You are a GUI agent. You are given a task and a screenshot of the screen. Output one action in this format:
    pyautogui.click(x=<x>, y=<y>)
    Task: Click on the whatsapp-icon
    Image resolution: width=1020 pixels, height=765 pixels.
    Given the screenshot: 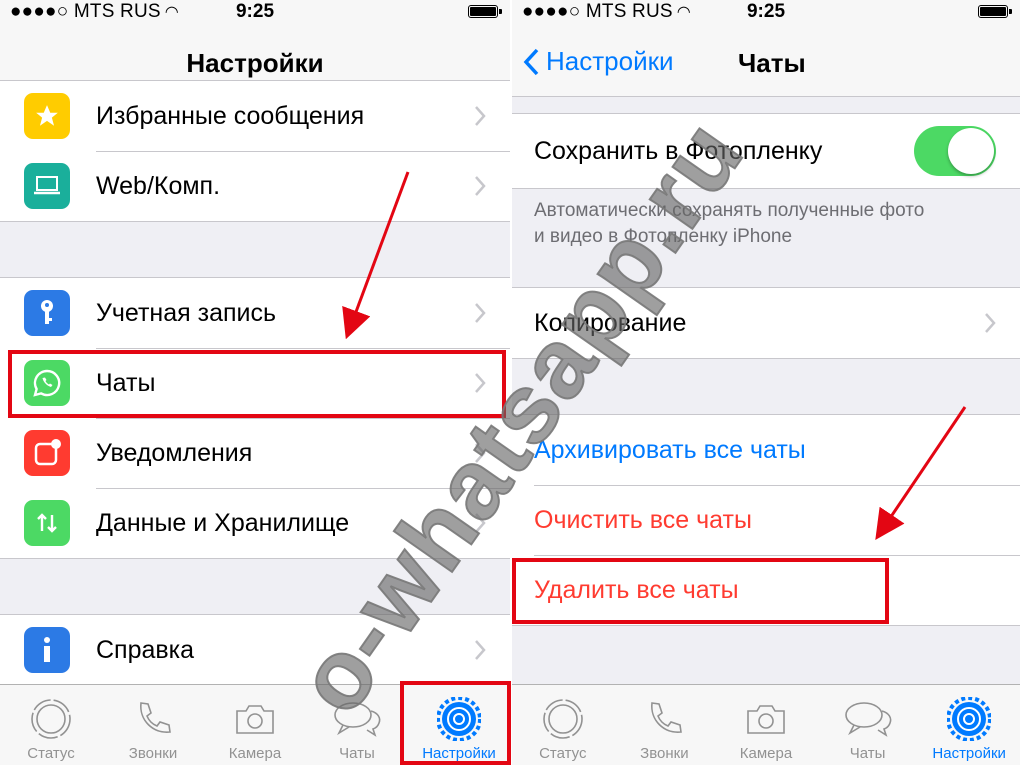 What is the action you would take?
    pyautogui.click(x=47, y=383)
    